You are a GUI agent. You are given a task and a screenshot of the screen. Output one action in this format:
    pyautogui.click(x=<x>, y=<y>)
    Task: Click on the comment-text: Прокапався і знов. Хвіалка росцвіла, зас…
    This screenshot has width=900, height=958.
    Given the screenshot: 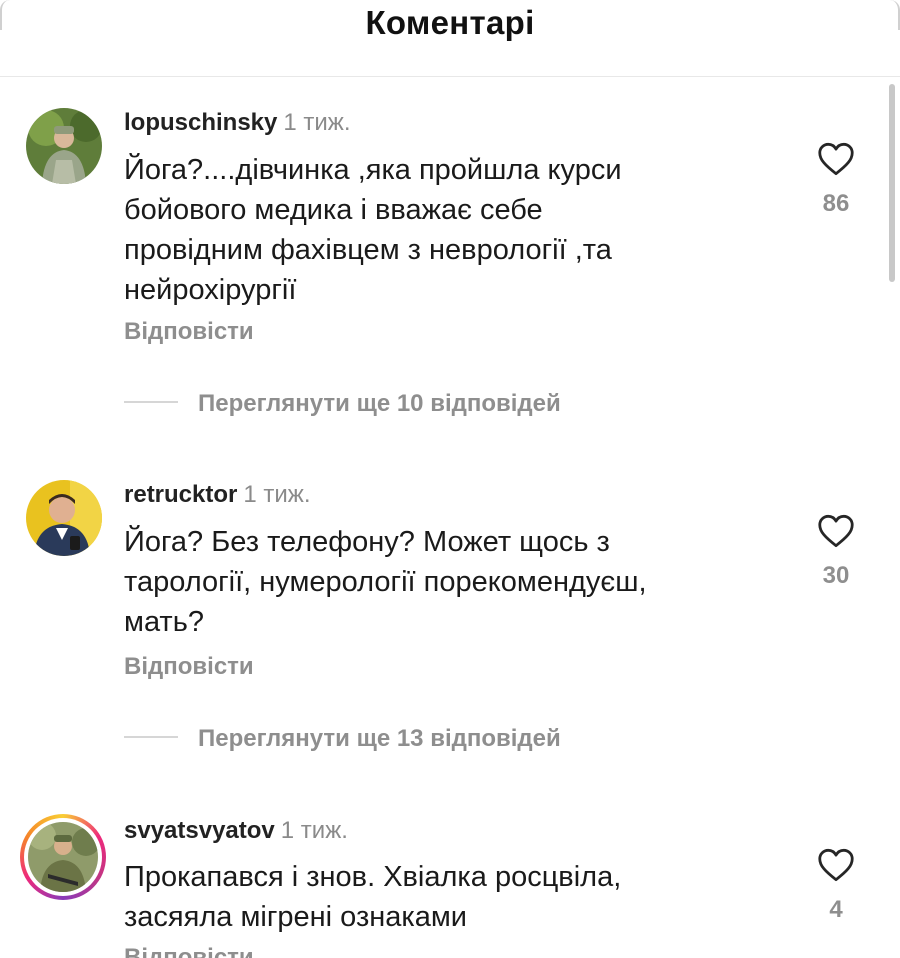 What is the action you would take?
    pyautogui.click(x=373, y=897)
    